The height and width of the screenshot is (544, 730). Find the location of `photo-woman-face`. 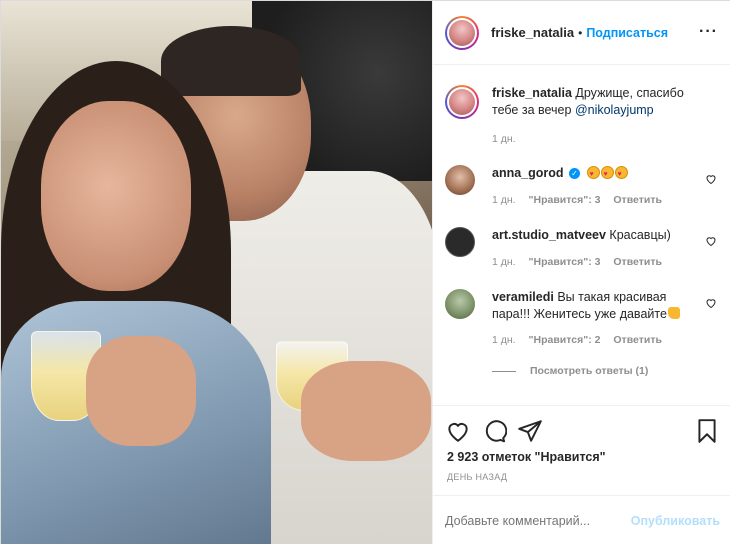

photo-woman-face is located at coordinates (116, 196).